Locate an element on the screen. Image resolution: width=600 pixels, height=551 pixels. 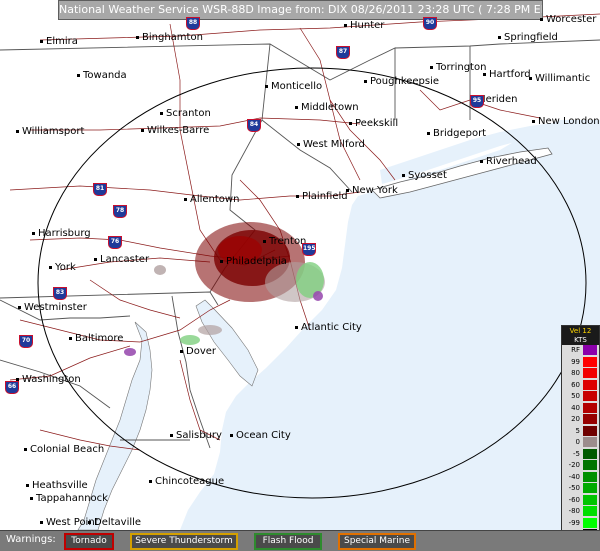
city-label: Dover is located at coordinates (198, 351).